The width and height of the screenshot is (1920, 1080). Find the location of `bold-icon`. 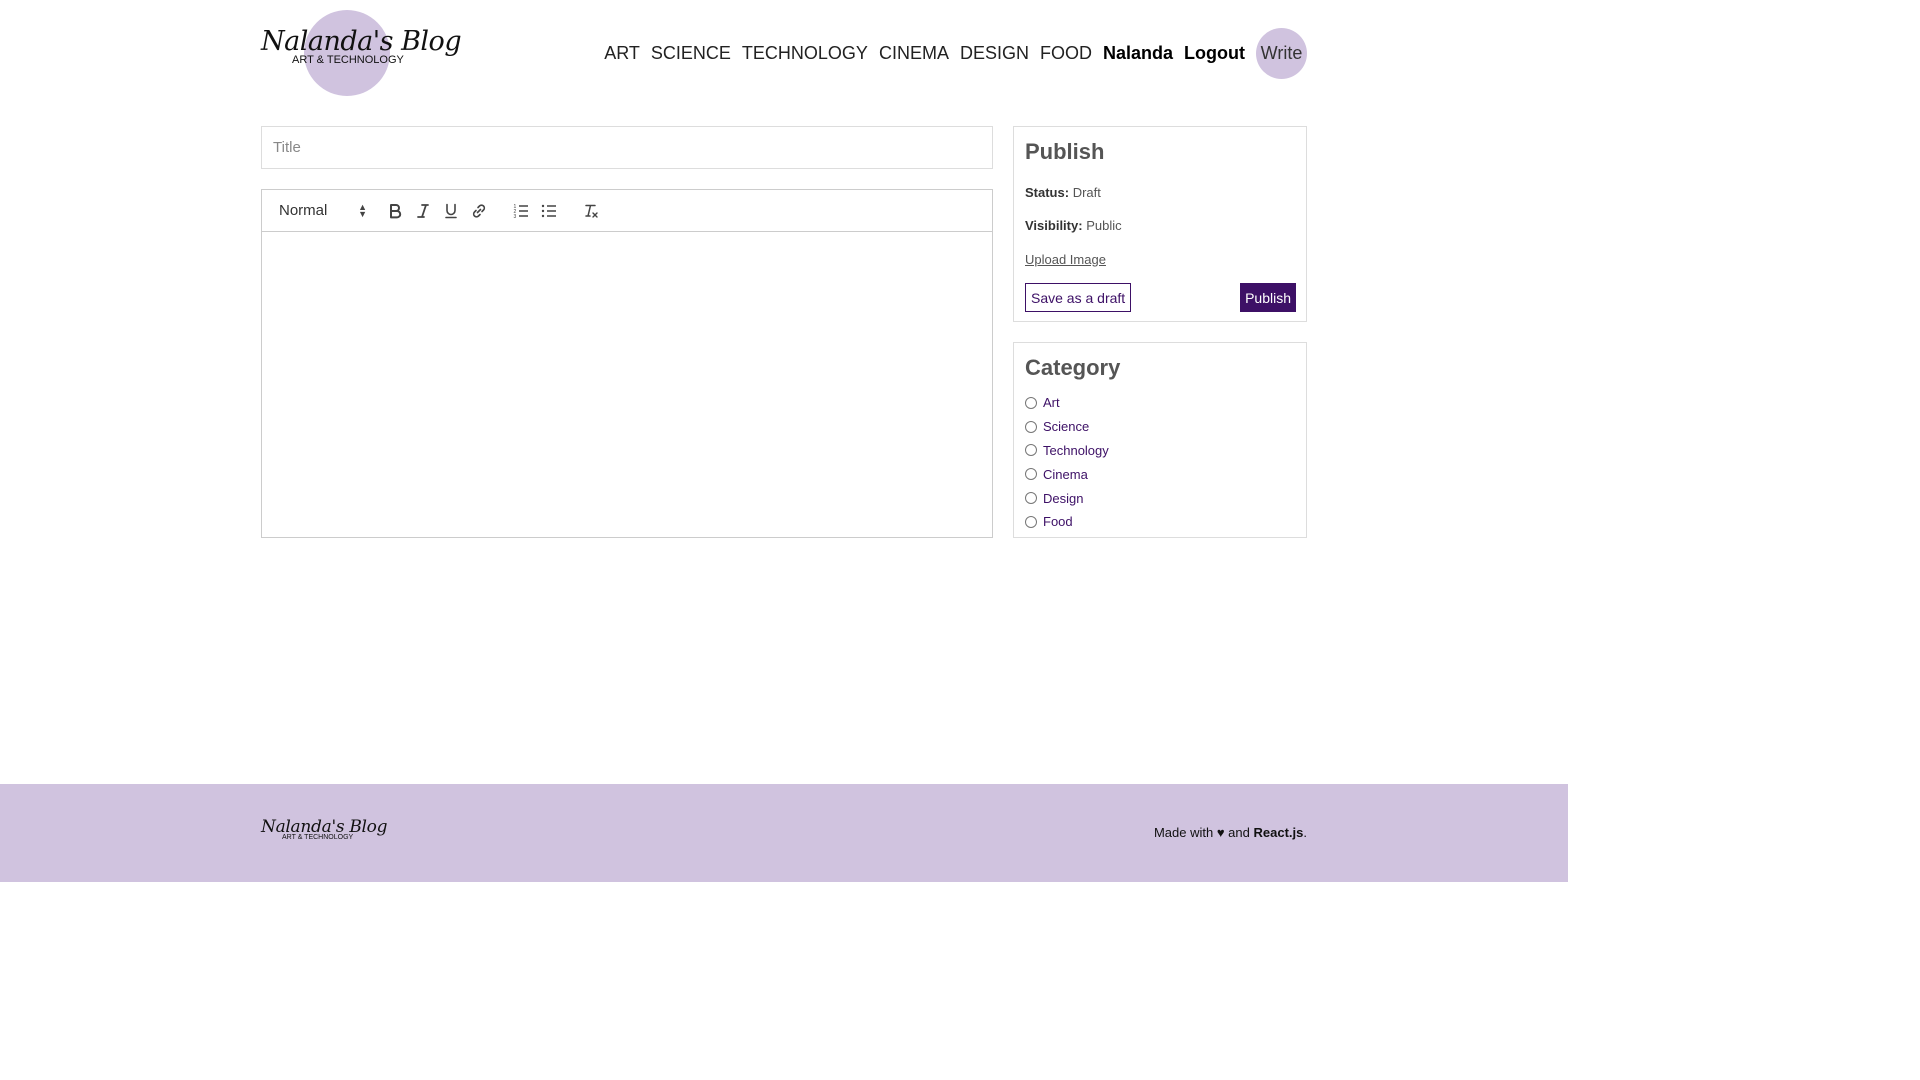

bold-icon is located at coordinates (395, 211).